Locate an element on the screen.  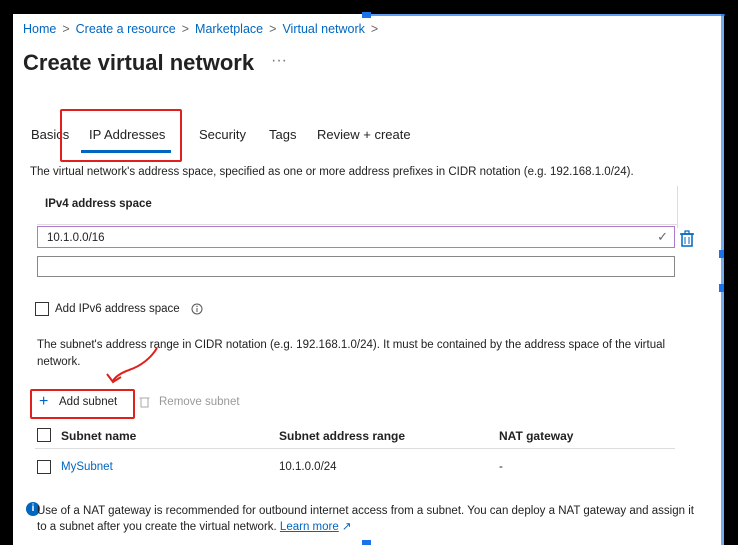
col-subnet-name: Subnet name is located at coordinates (99, 436).